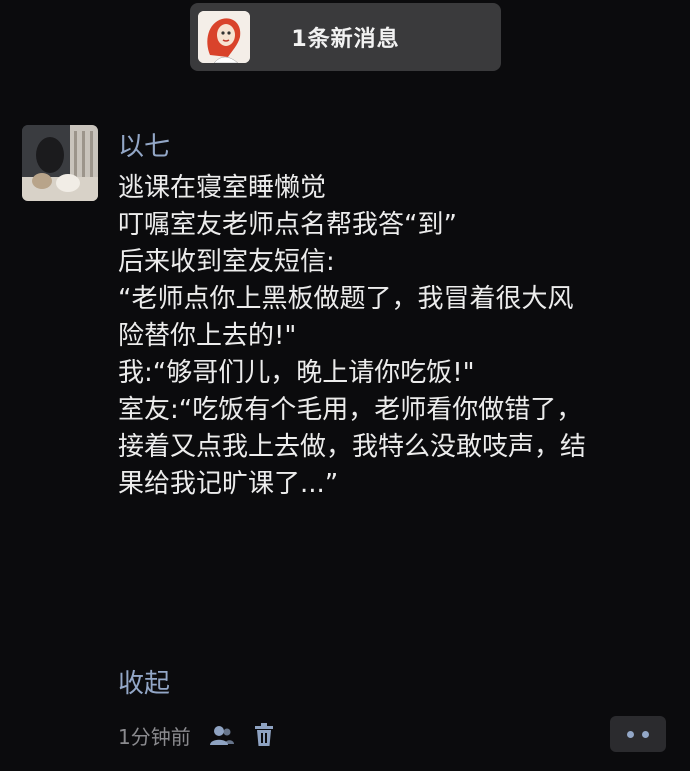 This screenshot has width=690, height=771. What do you see at coordinates (144, 144) in the screenshot?
I see `username: 以七` at bounding box center [144, 144].